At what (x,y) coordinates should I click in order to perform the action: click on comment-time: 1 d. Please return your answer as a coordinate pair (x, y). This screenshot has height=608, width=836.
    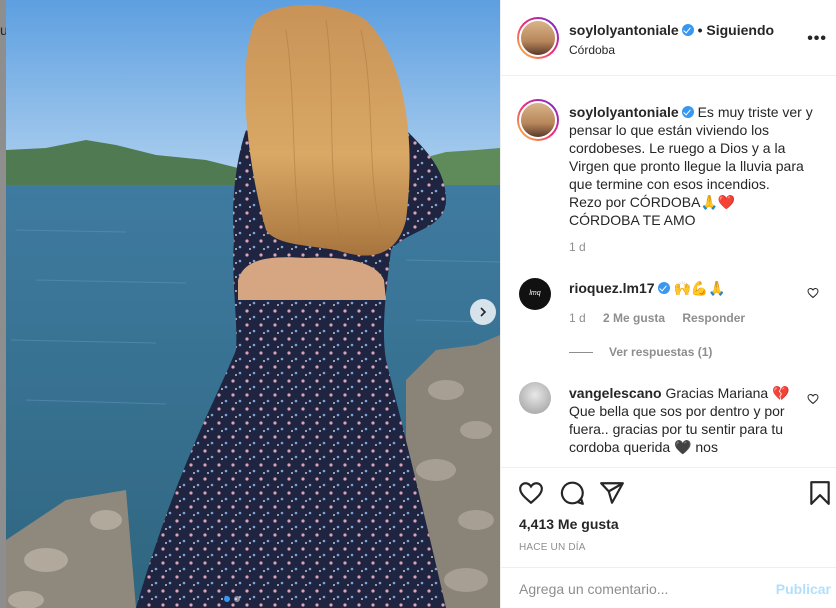
    Looking at the image, I should click on (577, 318).